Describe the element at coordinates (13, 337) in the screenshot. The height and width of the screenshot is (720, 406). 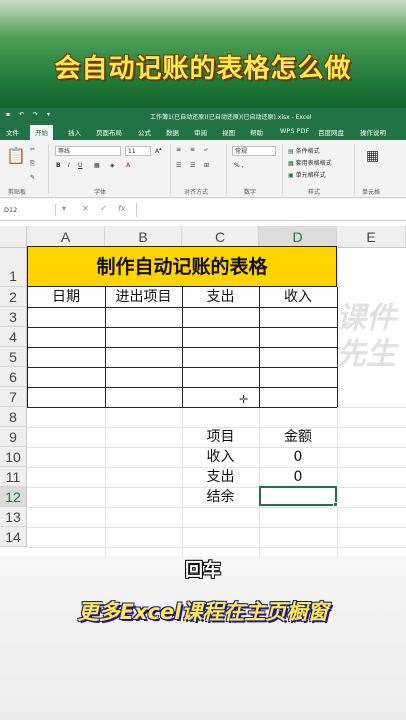
I see `row-header-4: 4` at that location.